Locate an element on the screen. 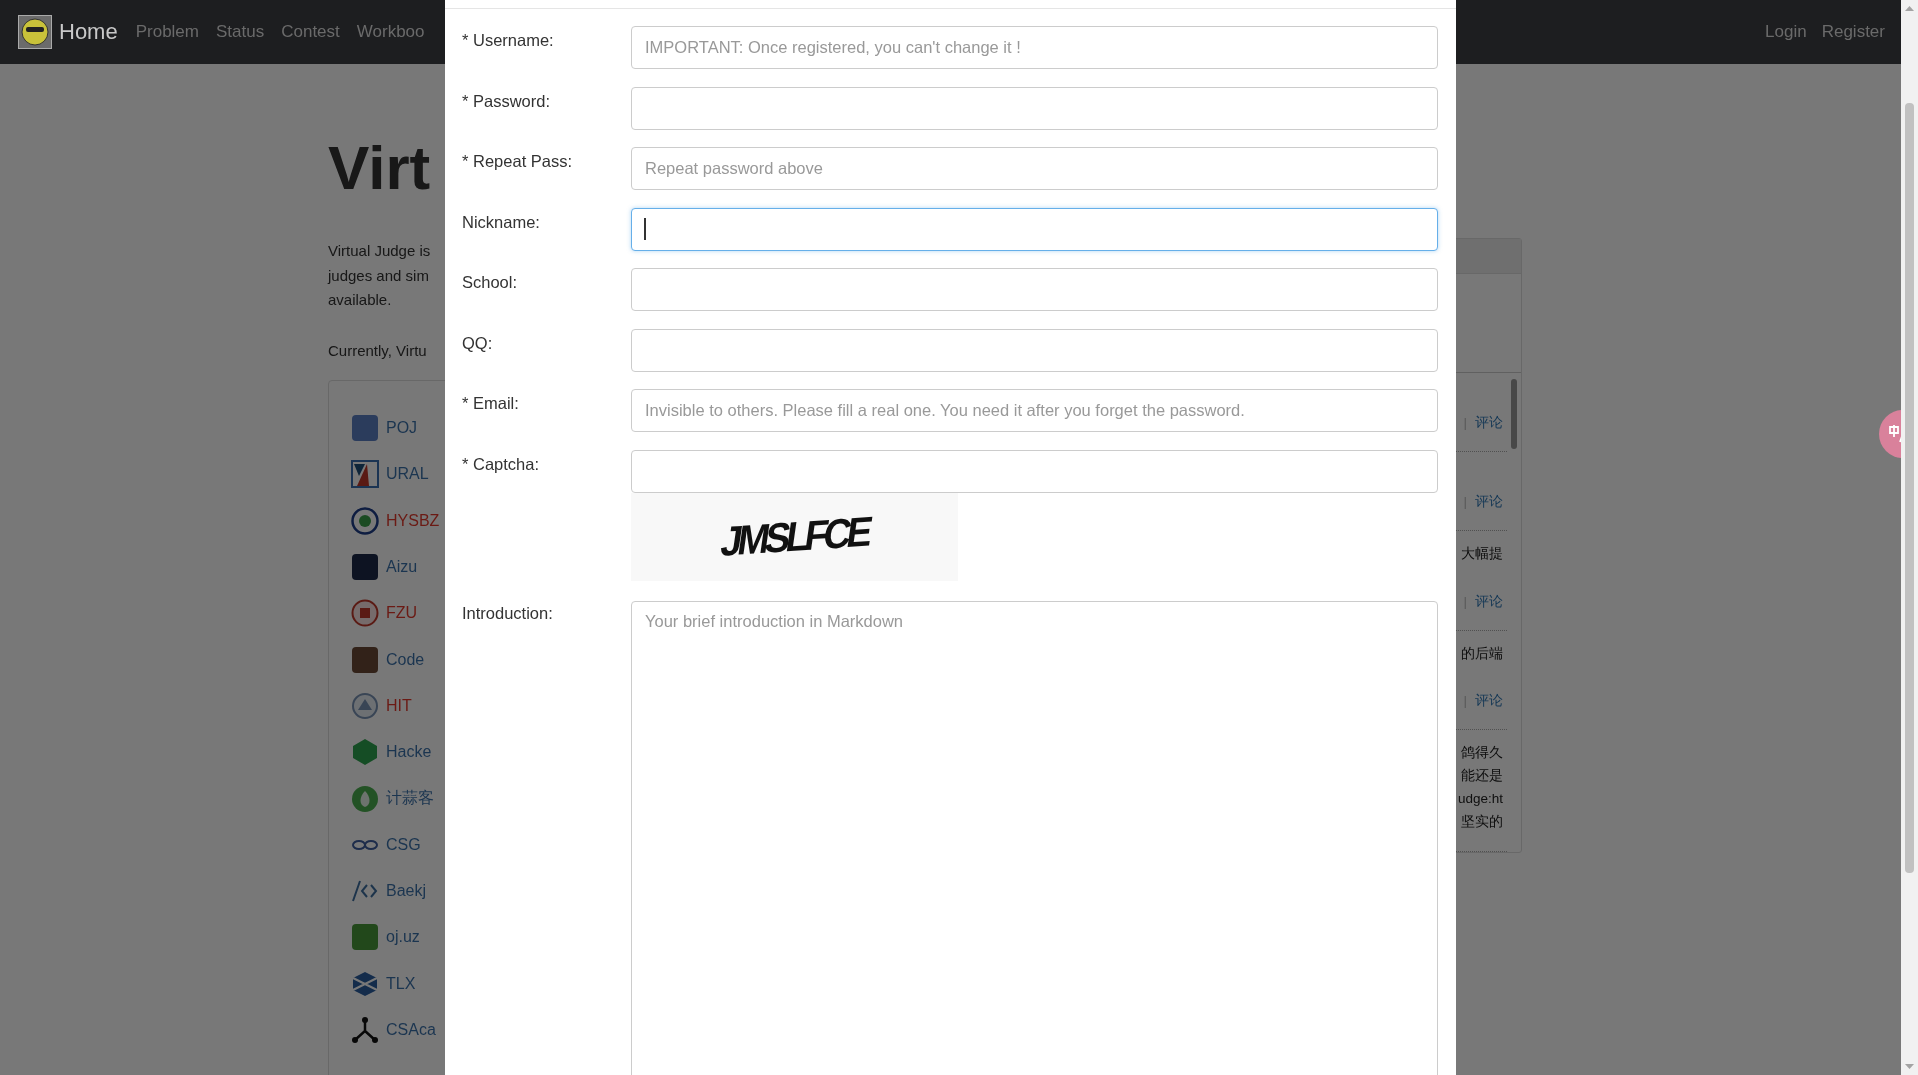 This screenshot has height=1075, width=1918. judge-link: 计蒜客 is located at coordinates (410, 798).